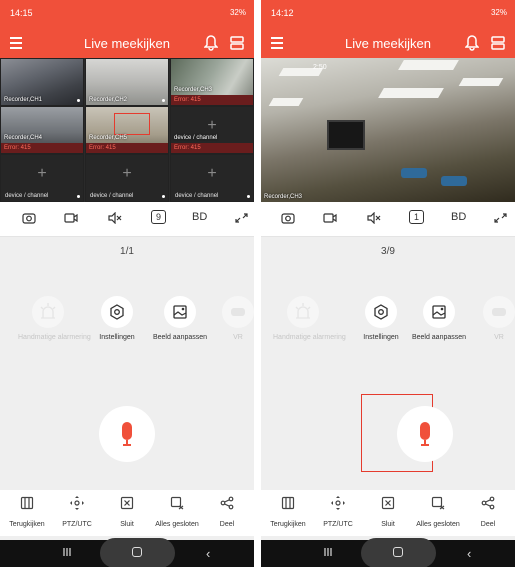  I want to click on ptz-icon, so click(77, 503).